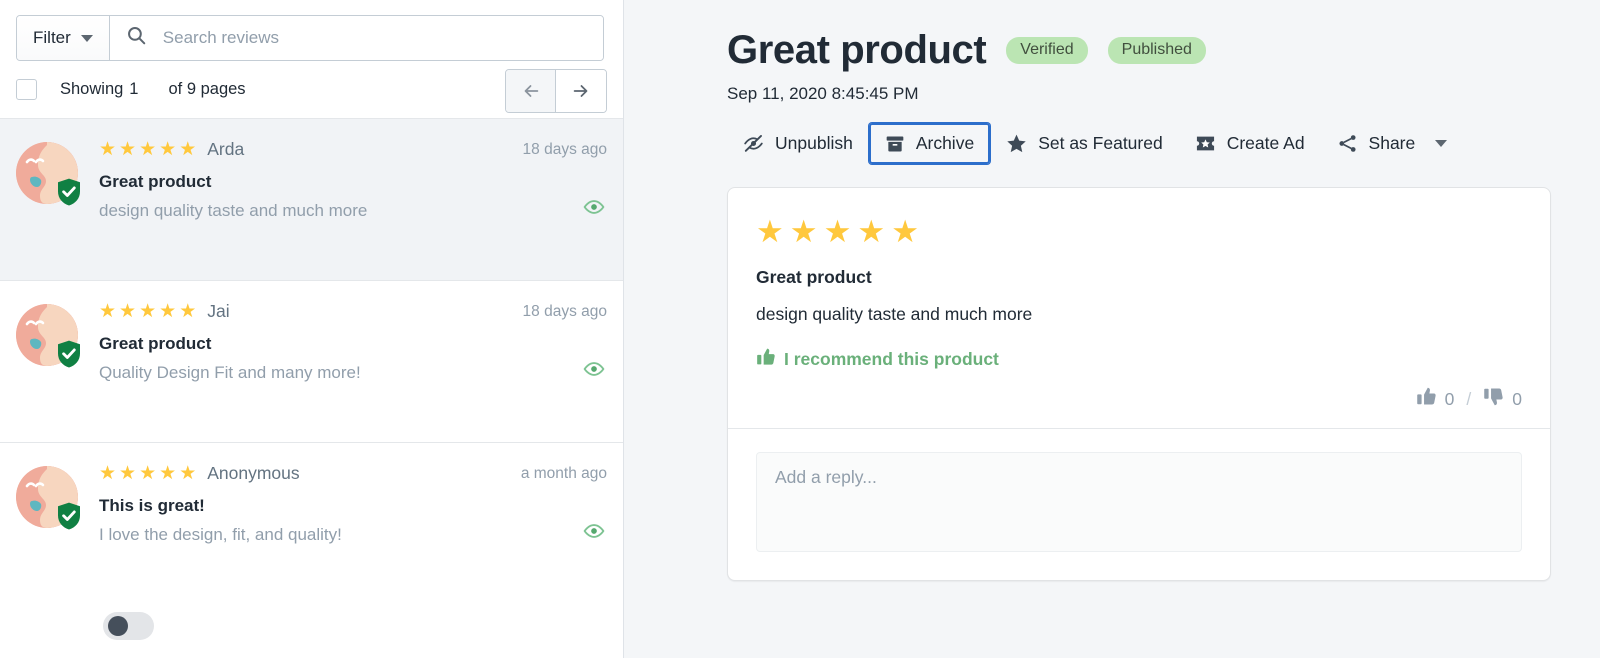  I want to click on share-button: Share, so click(1392, 143).